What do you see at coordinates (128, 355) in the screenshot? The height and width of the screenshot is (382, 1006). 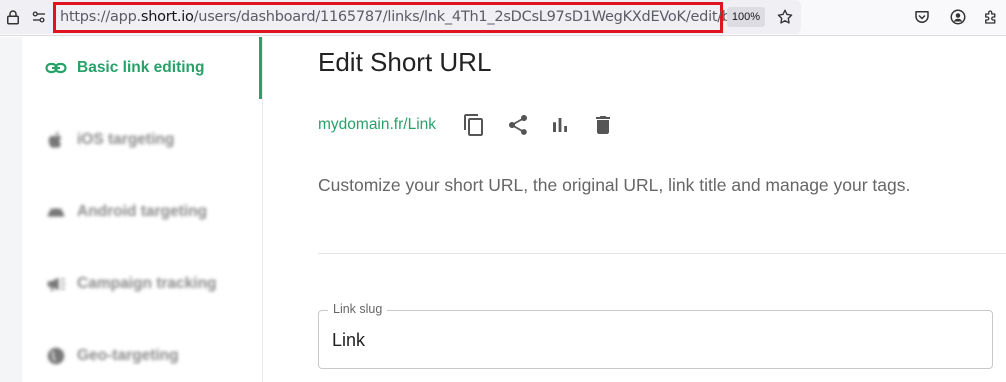 I see `sidebar-item-label: Geo-targeting` at bounding box center [128, 355].